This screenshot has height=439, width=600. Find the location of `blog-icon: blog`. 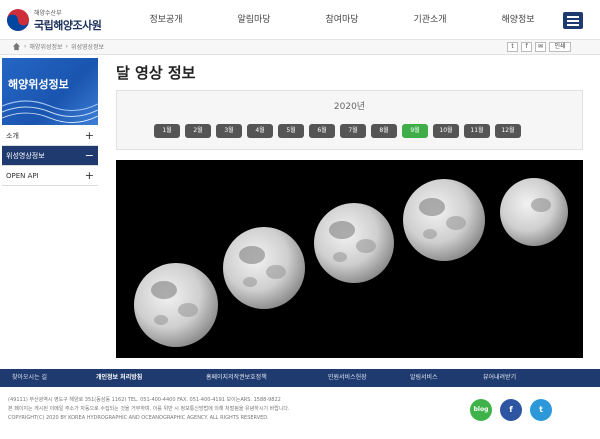

blog-icon: blog is located at coordinates (481, 410).